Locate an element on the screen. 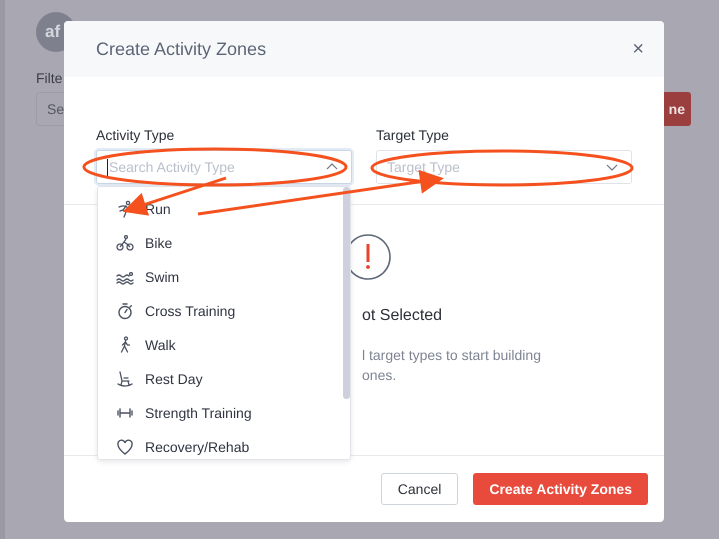 Image resolution: width=719 pixels, height=539 pixels. dropdown-option: Cross Training is located at coordinates (224, 311).